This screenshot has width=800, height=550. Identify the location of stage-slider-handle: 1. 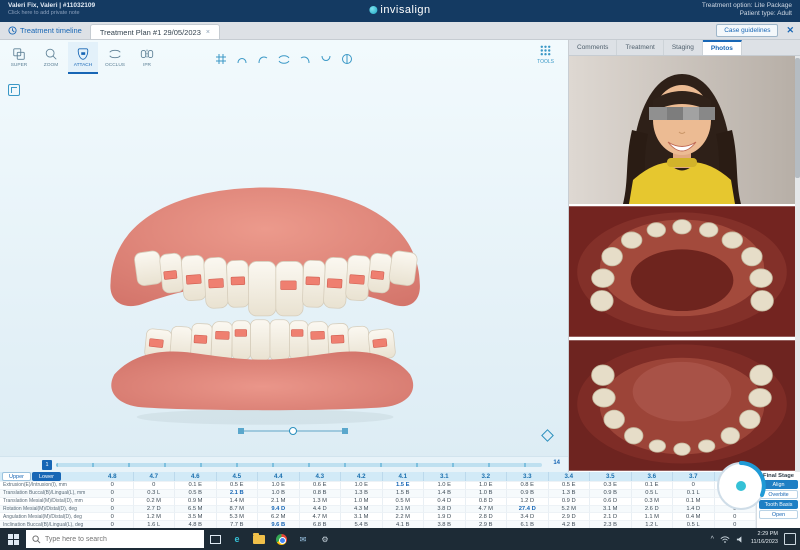
(47, 465).